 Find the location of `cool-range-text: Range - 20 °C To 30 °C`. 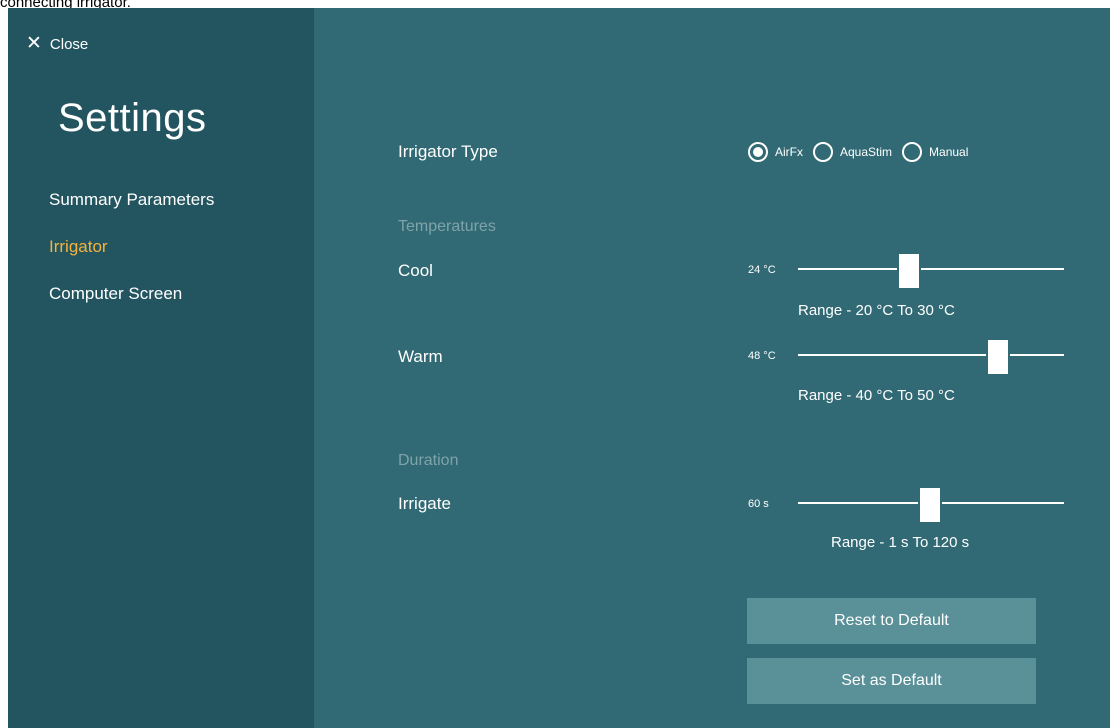

cool-range-text: Range - 20 °C To 30 °C is located at coordinates (876, 310).